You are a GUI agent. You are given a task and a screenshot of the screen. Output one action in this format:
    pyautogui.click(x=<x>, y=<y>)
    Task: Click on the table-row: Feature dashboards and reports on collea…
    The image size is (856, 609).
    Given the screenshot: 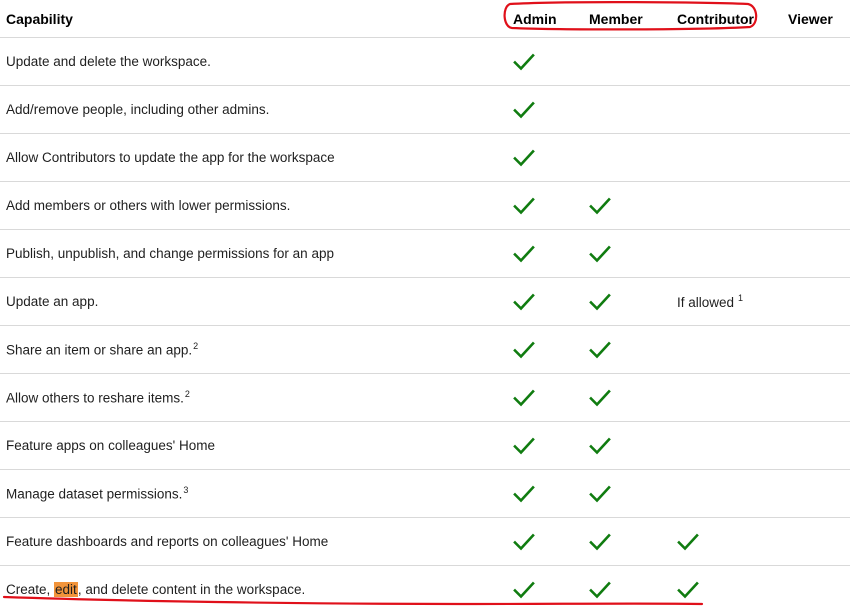 What is the action you would take?
    pyautogui.click(x=425, y=541)
    